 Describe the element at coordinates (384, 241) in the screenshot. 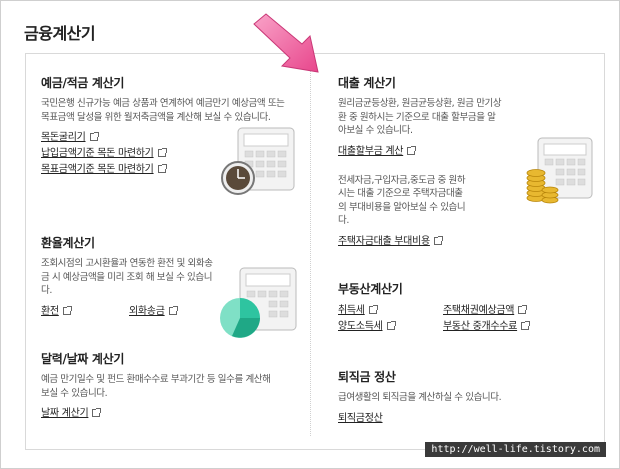

I see `link-housing-loan-costs: 주택자금대출 부대비용` at that location.